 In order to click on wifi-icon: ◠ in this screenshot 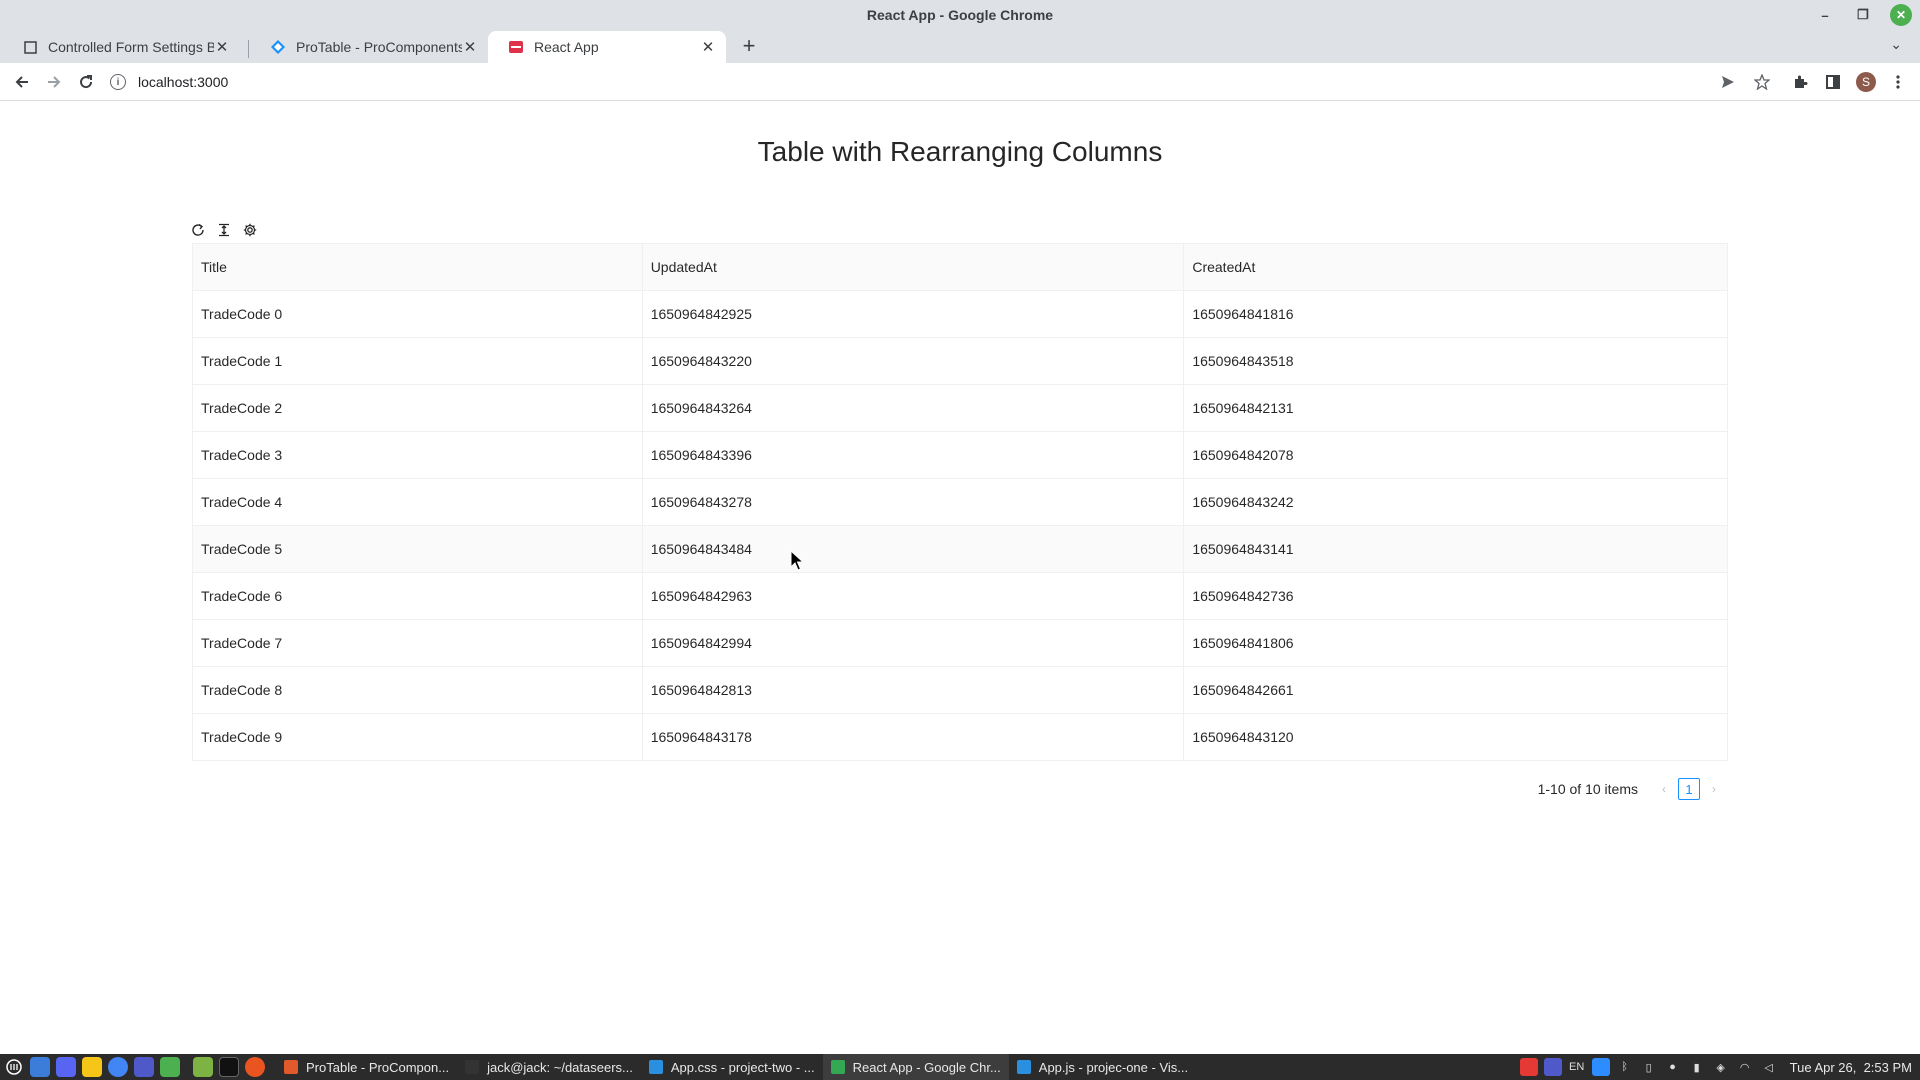, I will do `click(1745, 1067)`.